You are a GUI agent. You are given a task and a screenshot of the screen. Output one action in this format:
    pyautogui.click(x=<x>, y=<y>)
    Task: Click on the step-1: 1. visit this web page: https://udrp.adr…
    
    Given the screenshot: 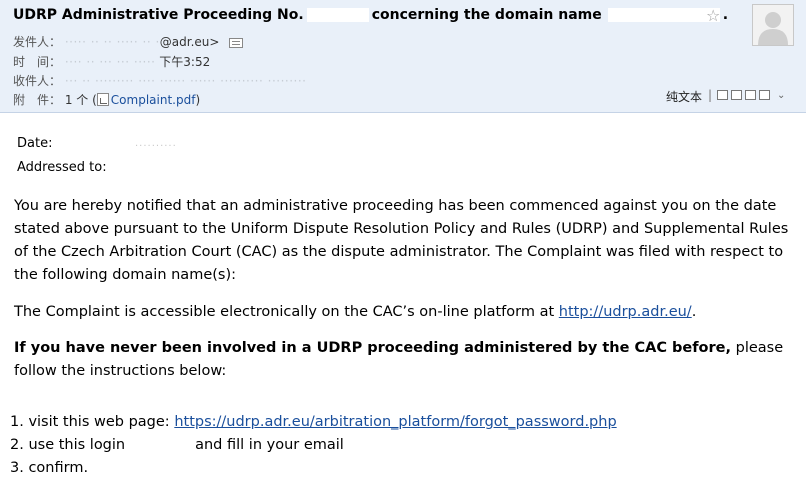 What is the action you would take?
    pyautogui.click(x=313, y=422)
    